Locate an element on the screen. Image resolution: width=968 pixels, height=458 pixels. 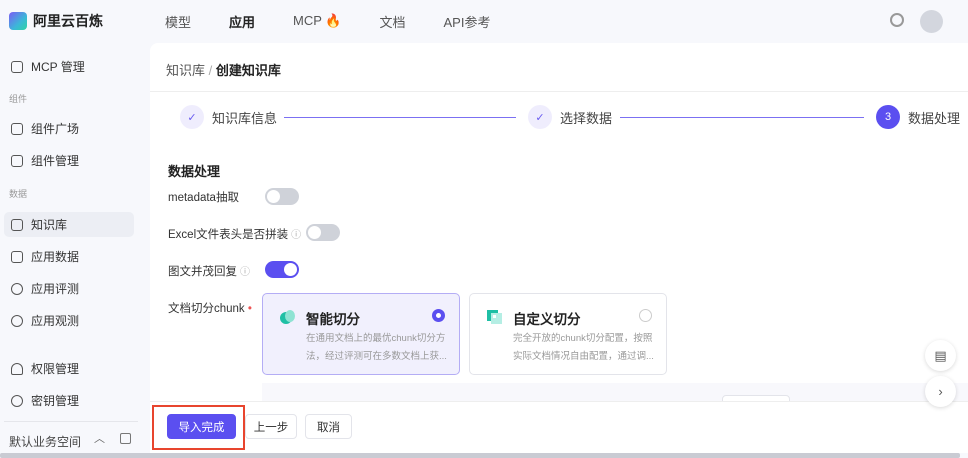
label: 应用评测 is located at coordinates (55, 289).